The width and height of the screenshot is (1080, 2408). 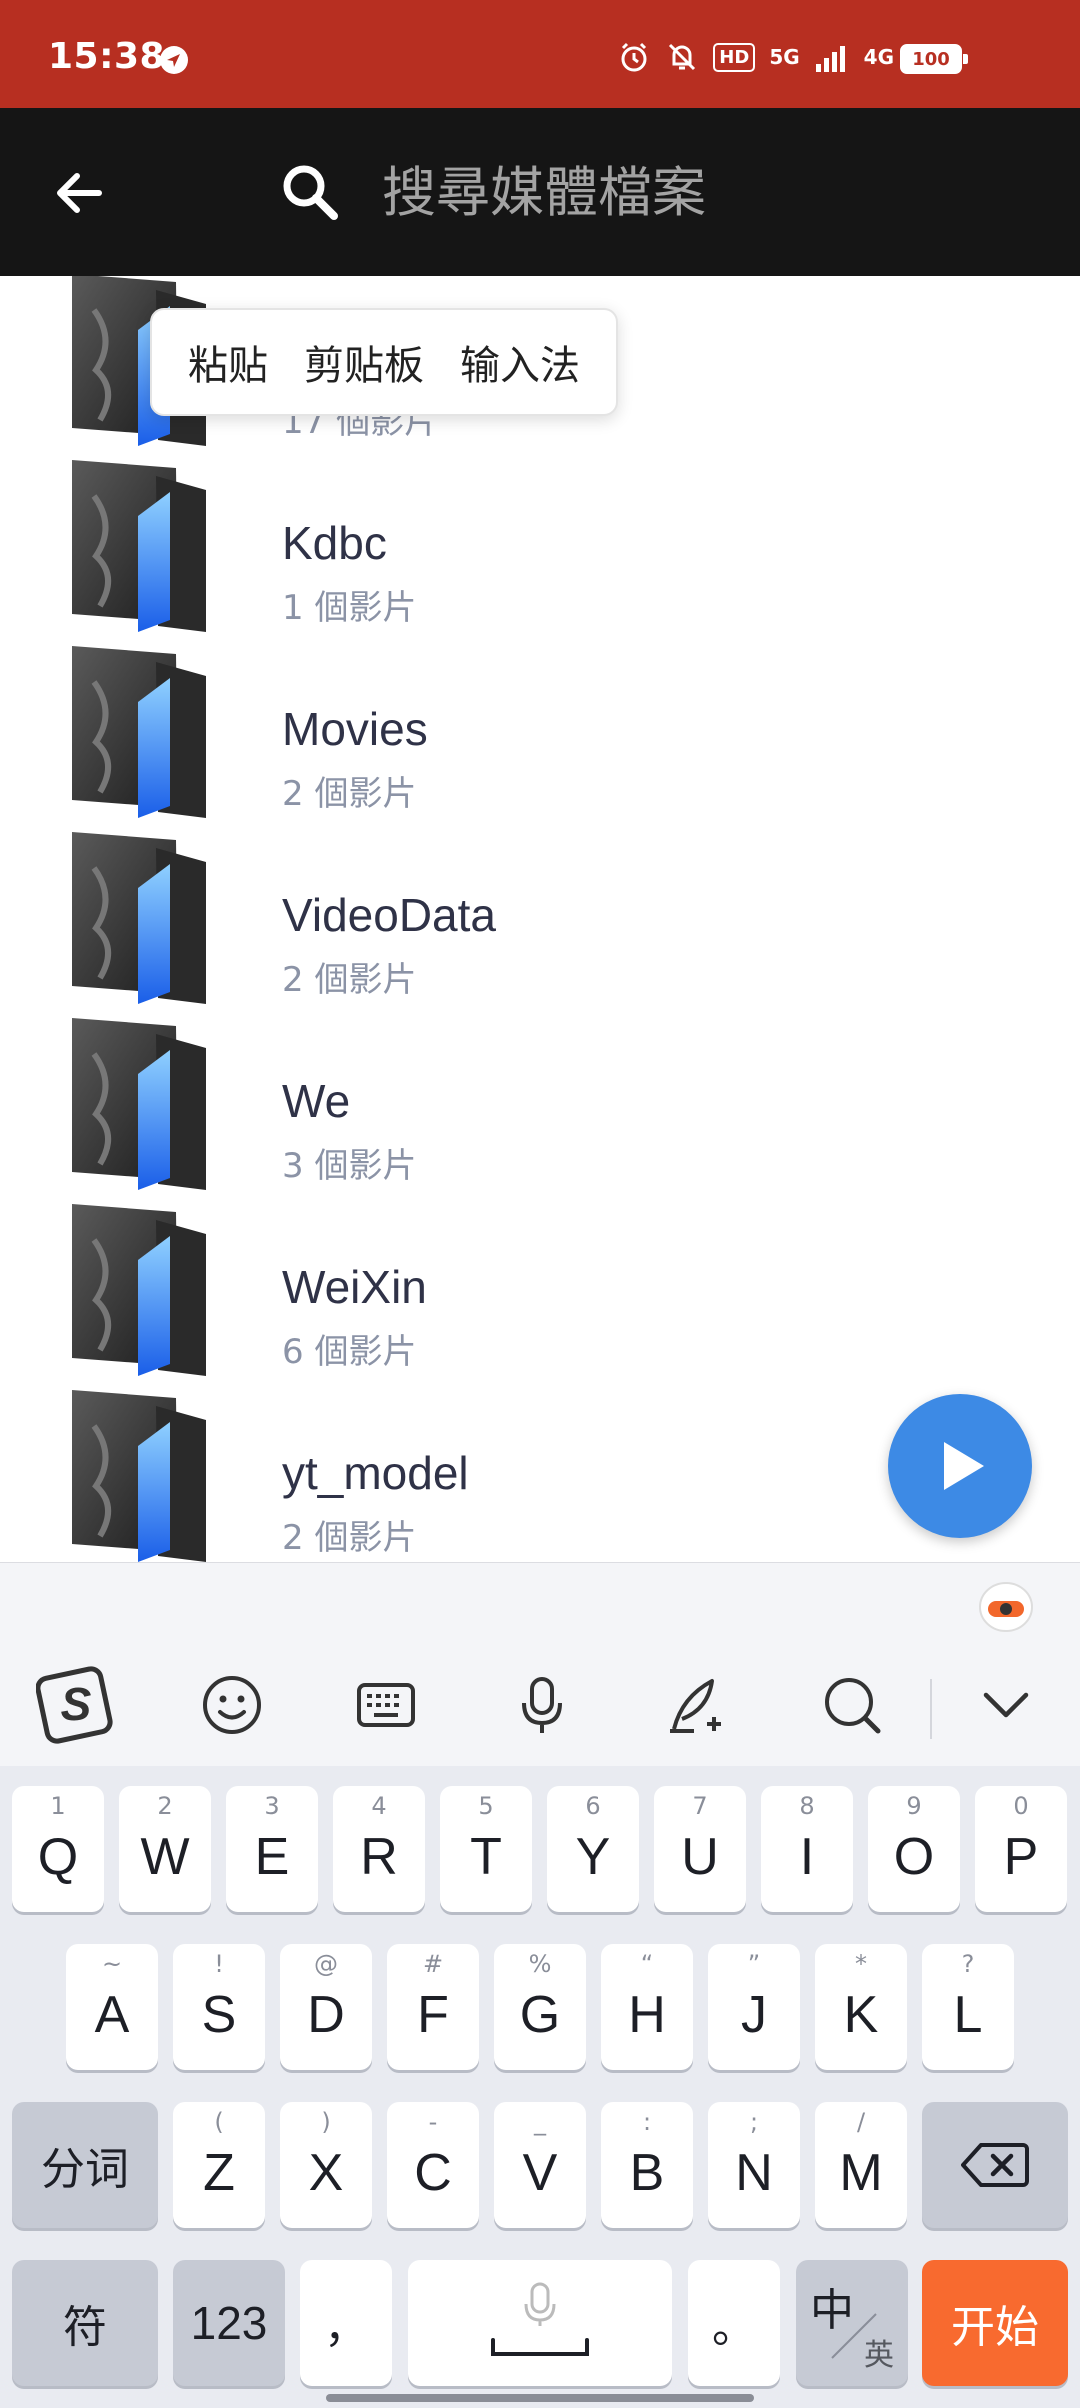 What do you see at coordinates (634, 57) in the screenshot?
I see `alarm-icon` at bounding box center [634, 57].